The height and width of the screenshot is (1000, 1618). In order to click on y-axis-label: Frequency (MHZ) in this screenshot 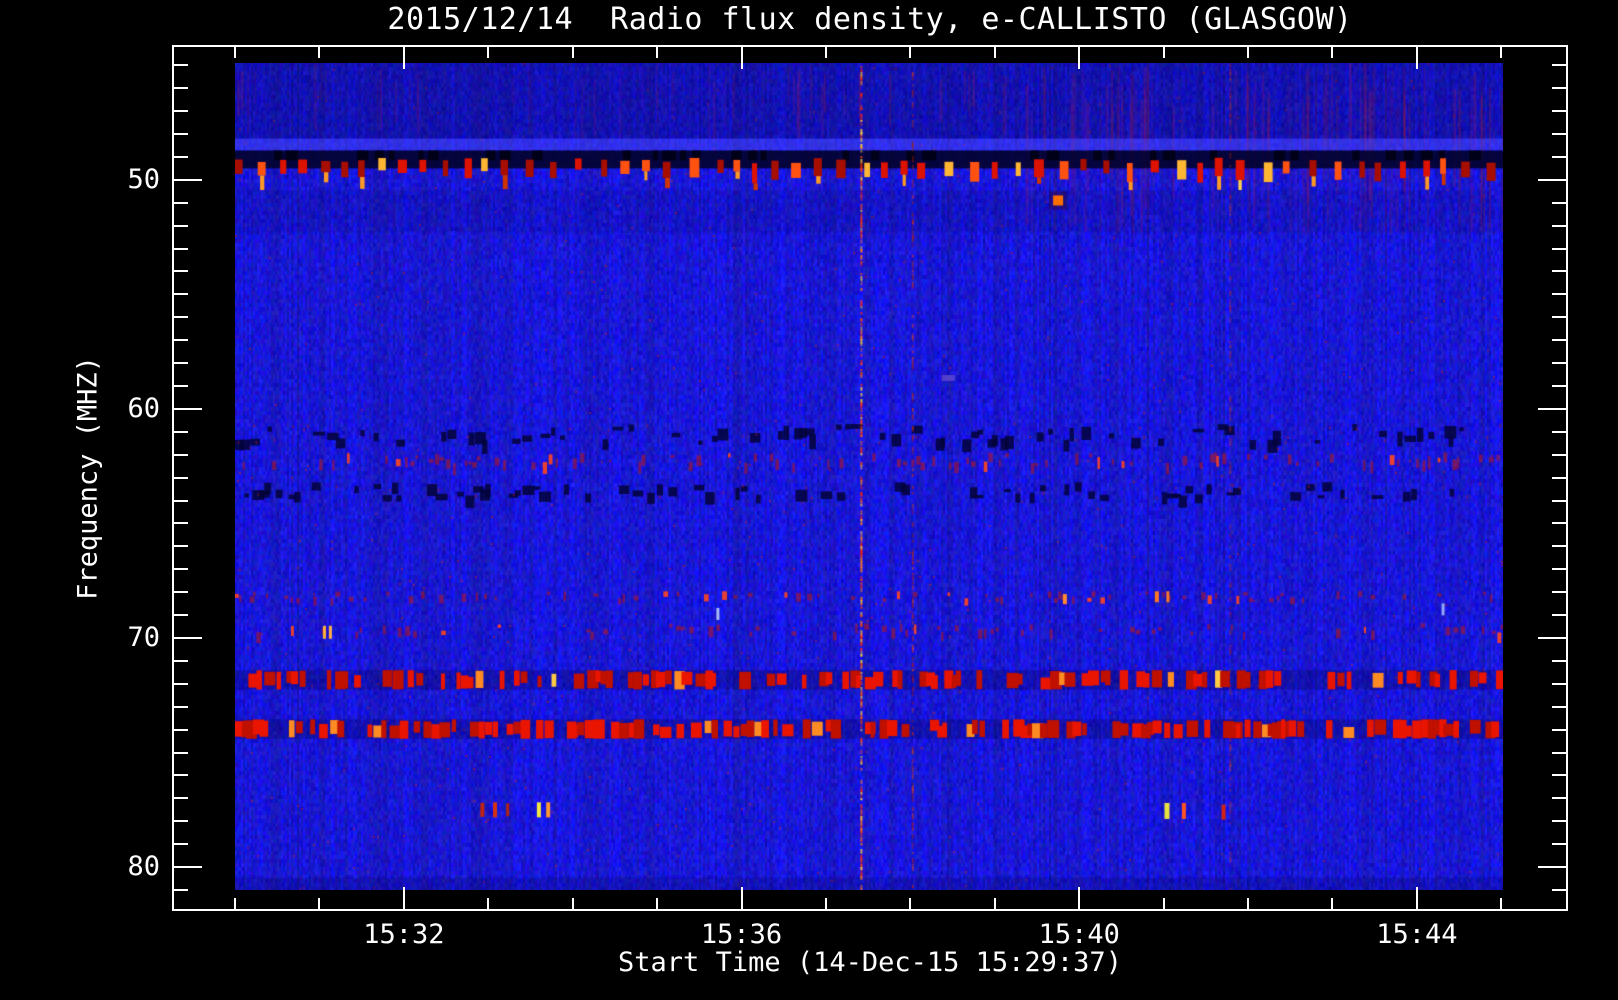, I will do `click(88, 478)`.